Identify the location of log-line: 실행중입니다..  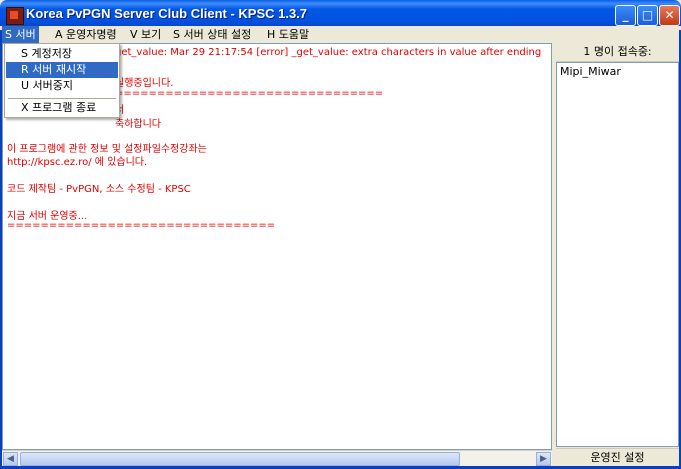
(144, 83).